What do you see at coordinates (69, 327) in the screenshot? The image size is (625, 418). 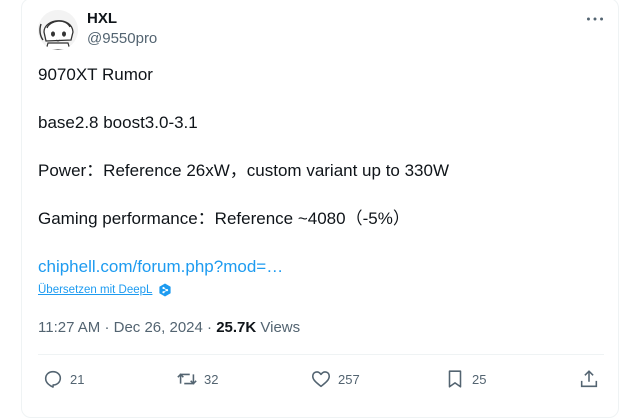 I see `post-time: 11:27 AM` at bounding box center [69, 327].